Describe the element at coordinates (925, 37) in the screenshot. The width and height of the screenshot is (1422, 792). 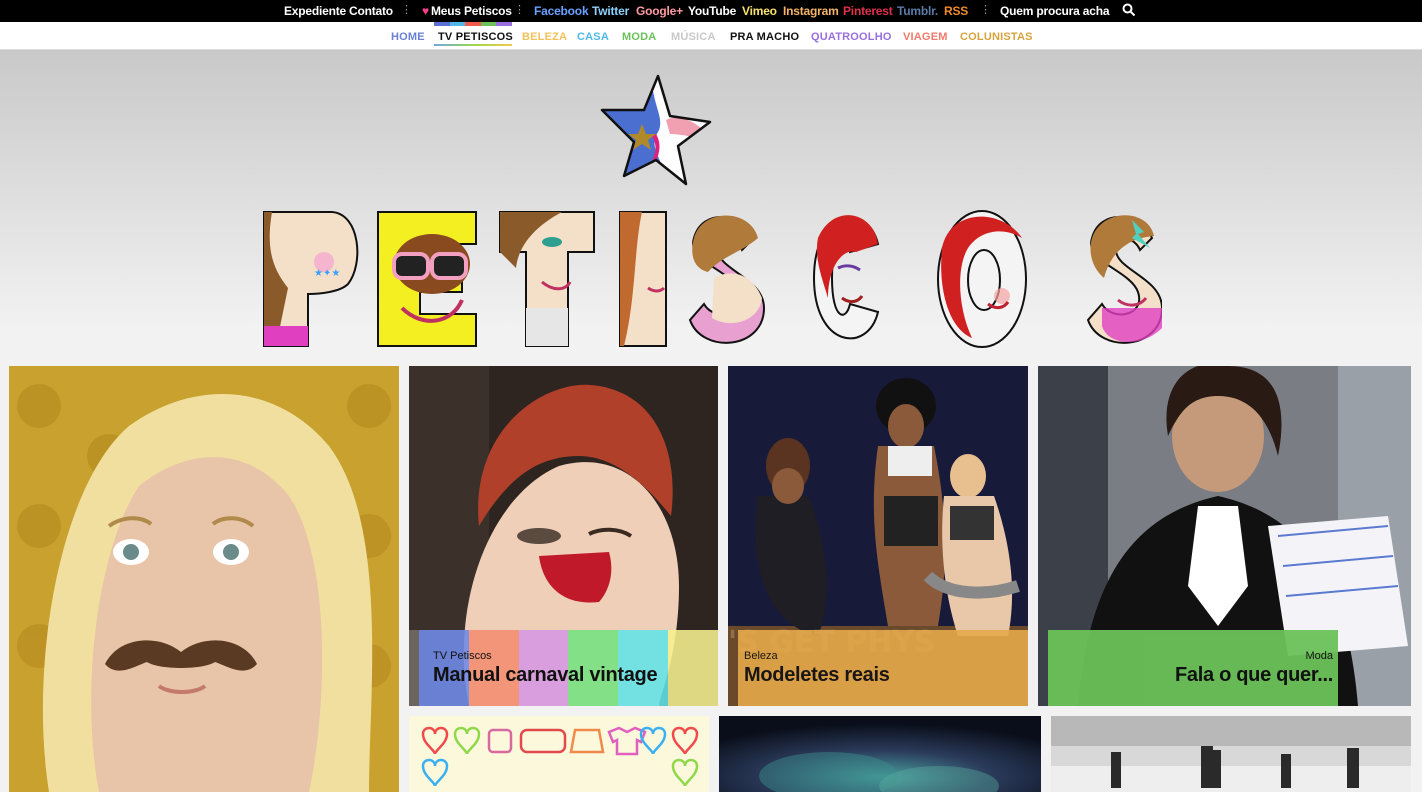
I see `nav-viagem: VIAGEM` at that location.